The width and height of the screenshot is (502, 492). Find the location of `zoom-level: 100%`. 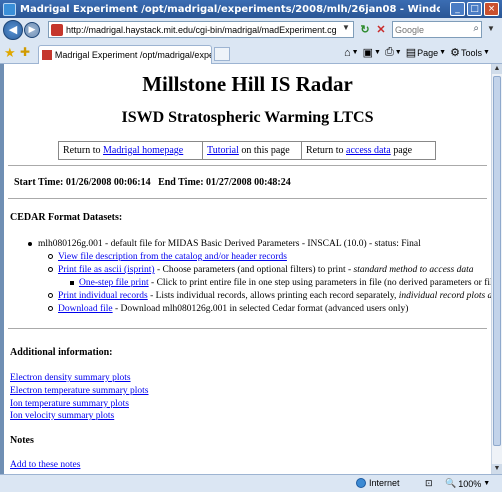

zoom-level: 100% is located at coordinates (470, 483).